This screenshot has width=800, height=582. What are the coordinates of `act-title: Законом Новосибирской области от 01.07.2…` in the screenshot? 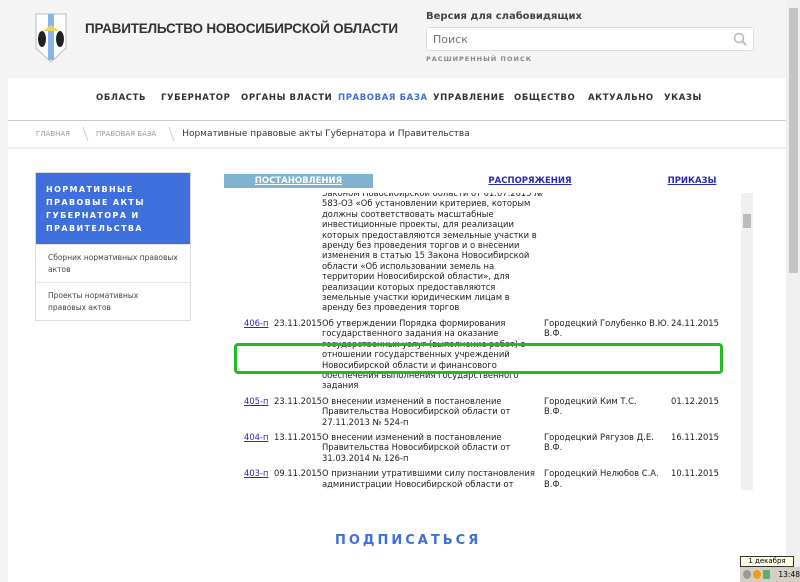 It's located at (432, 253).